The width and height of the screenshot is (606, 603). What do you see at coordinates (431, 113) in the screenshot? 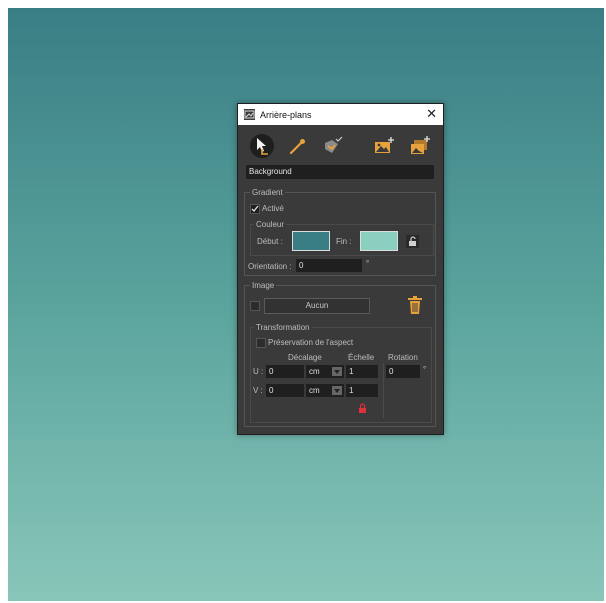
I see `close-button: ✕` at bounding box center [431, 113].